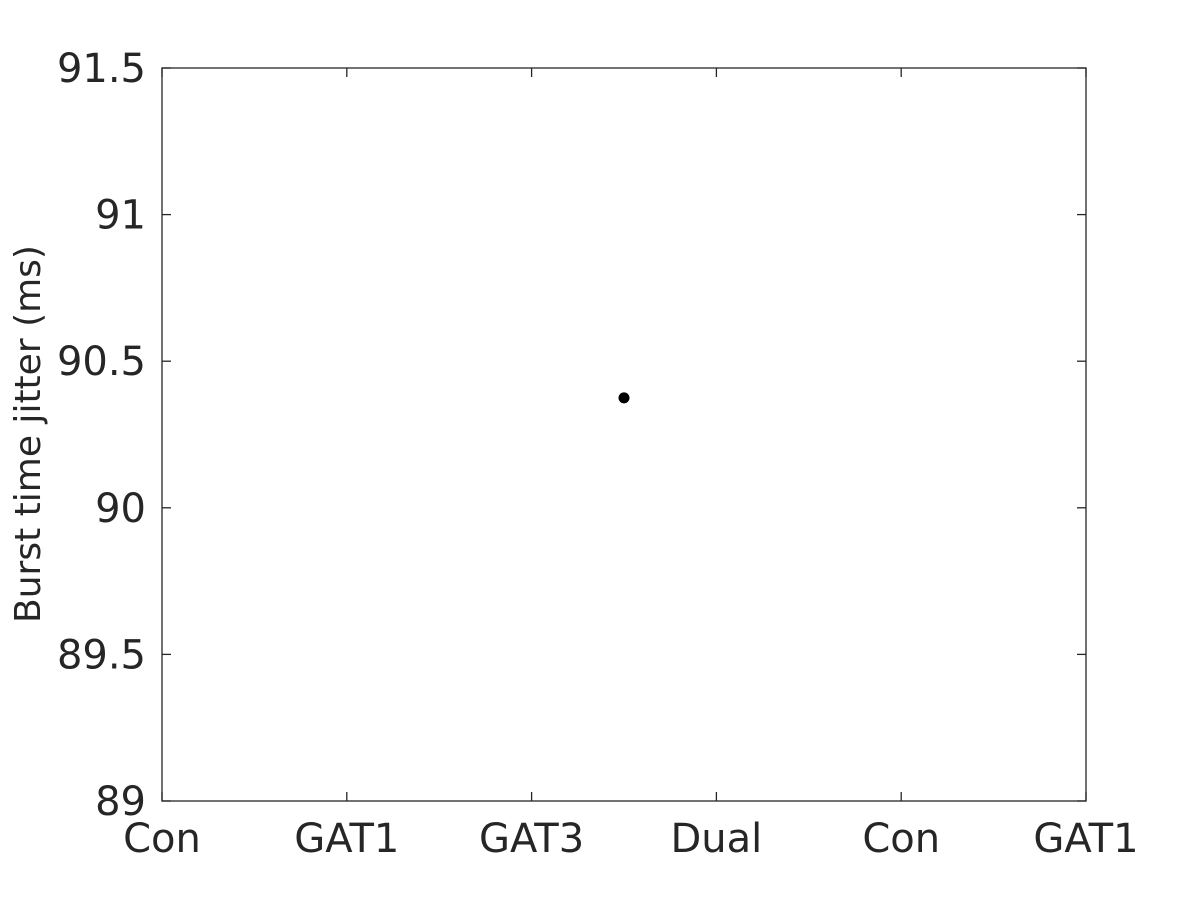  Describe the element at coordinates (120, 802) in the screenshot. I see `y-tick-label: 89` at that location.